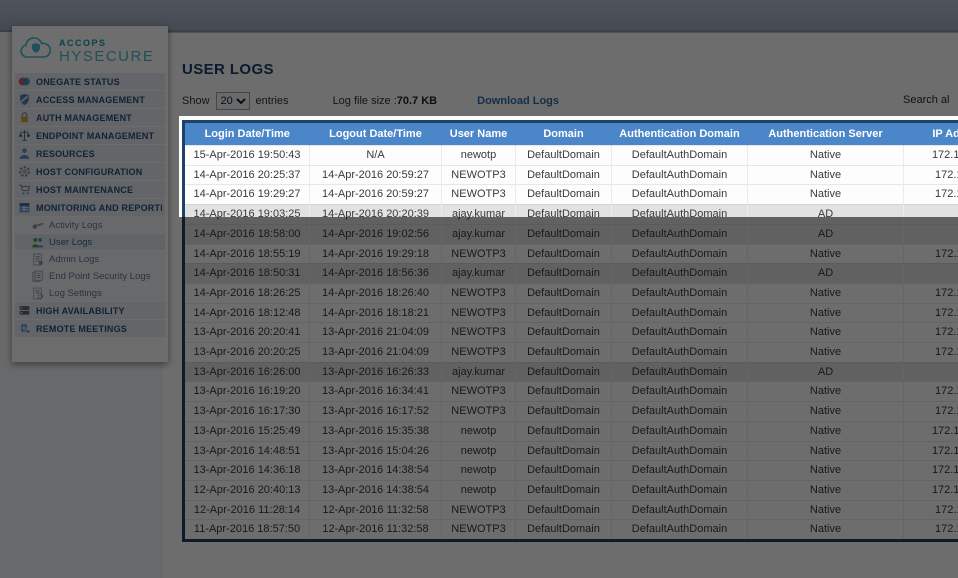 Image resolution: width=958 pixels, height=578 pixels. Describe the element at coordinates (90, 100) in the screenshot. I see `sidebar-item-access-management: ACCESS MANAGEMENT` at that location.